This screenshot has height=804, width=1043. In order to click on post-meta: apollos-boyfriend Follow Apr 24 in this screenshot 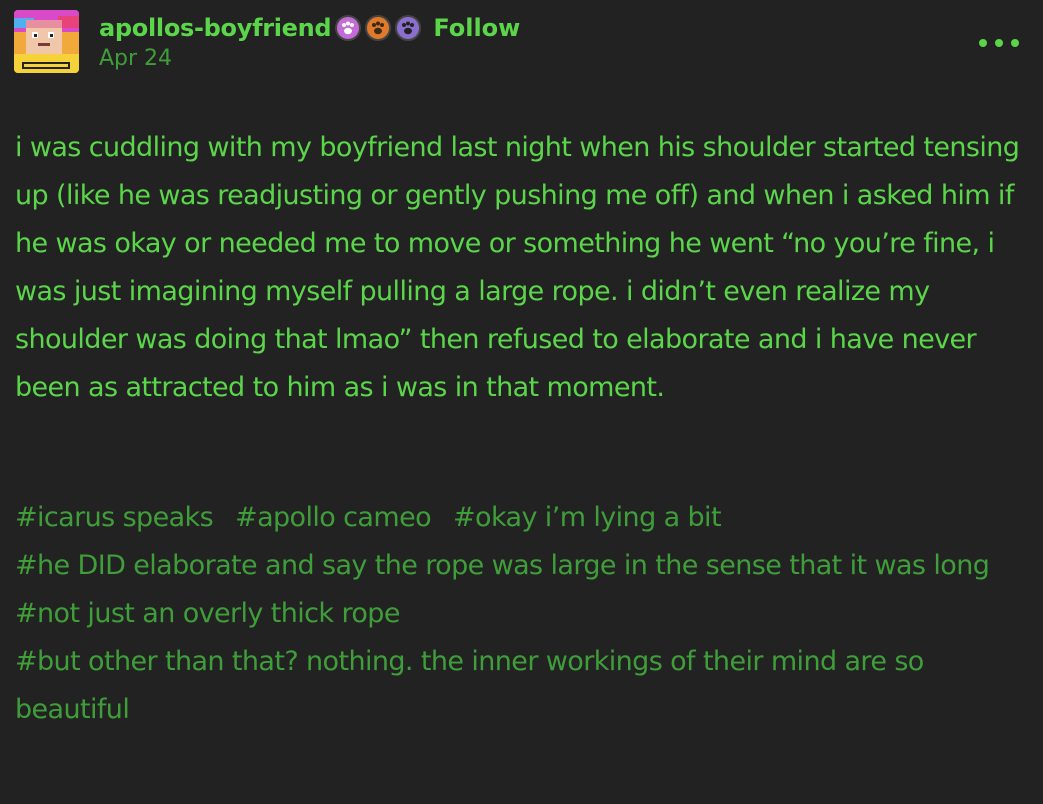, I will do `click(309, 41)`.